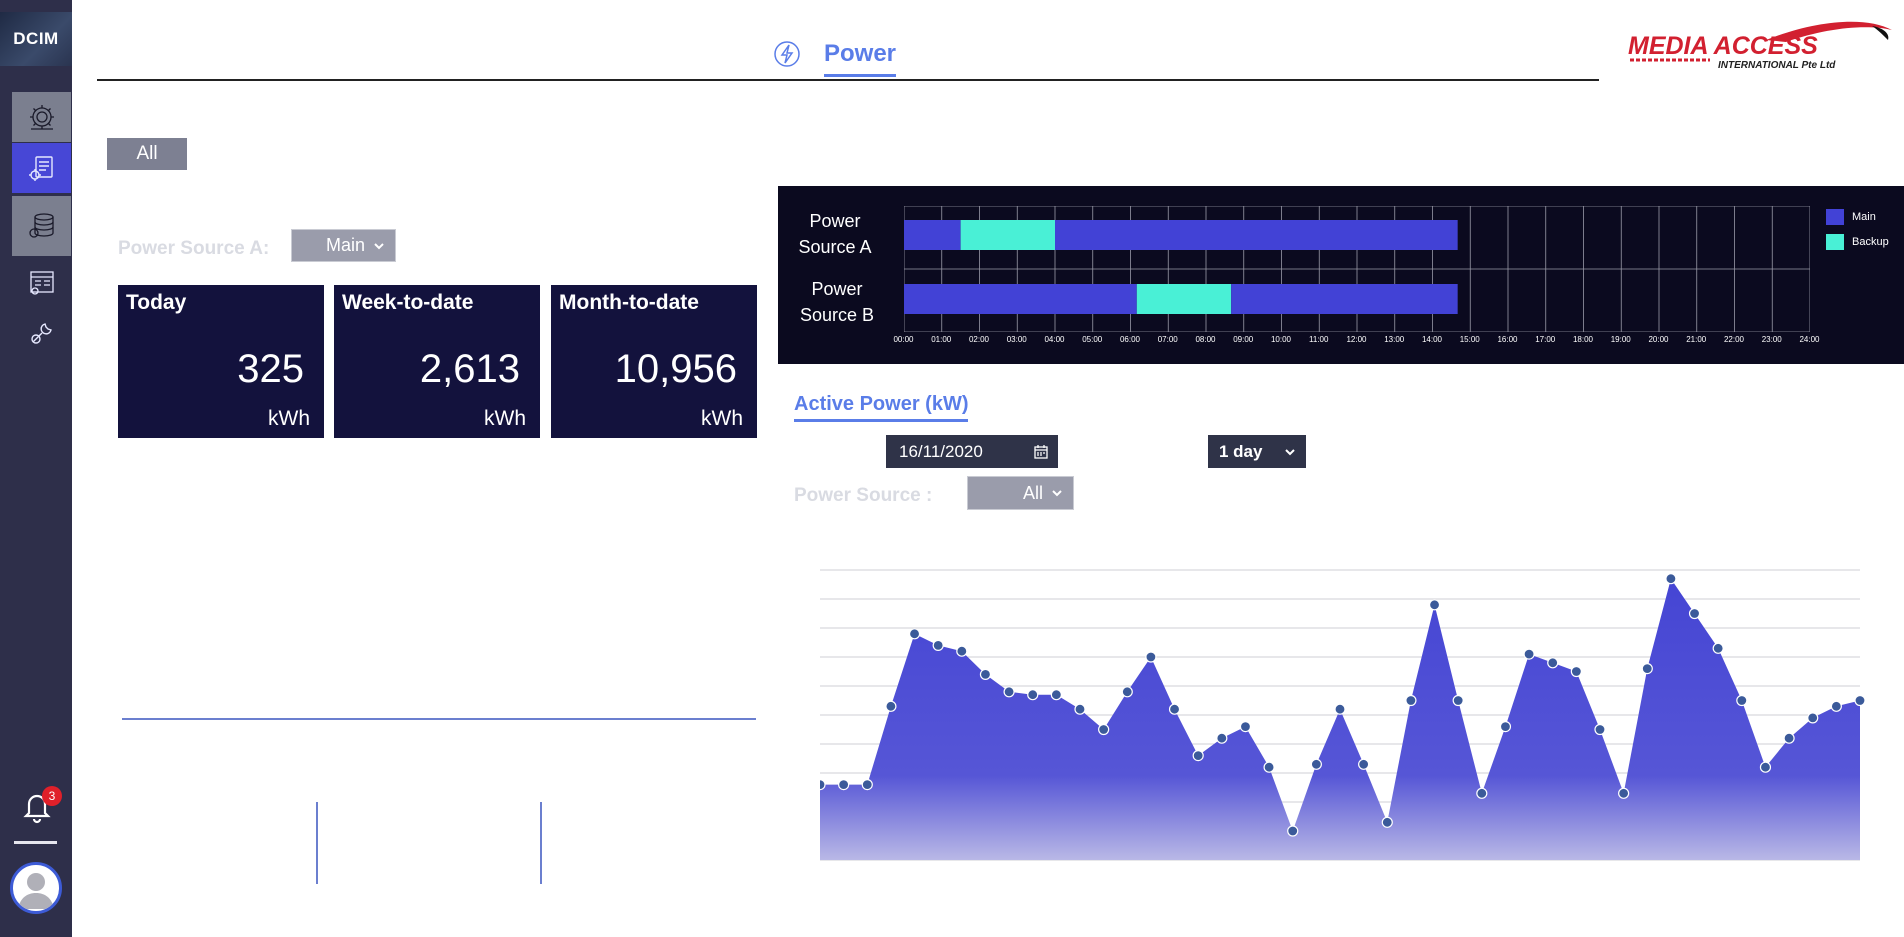  What do you see at coordinates (837, 315) in the screenshot?
I see `row-label-line: Source B` at bounding box center [837, 315].